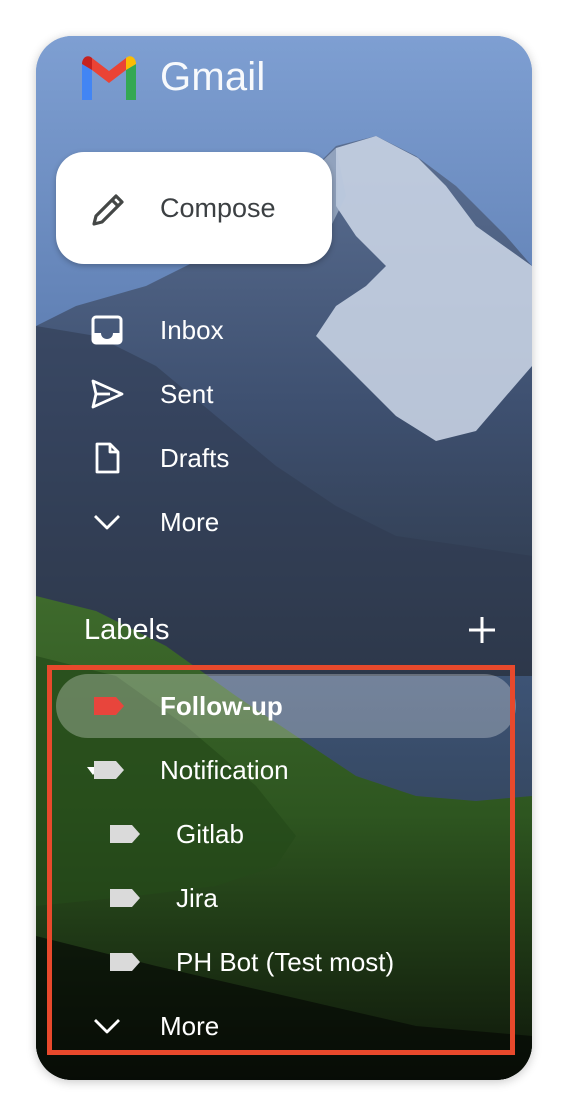 This screenshot has width=568, height=1116. I want to click on nav-item-sent: Sent, so click(276, 394).